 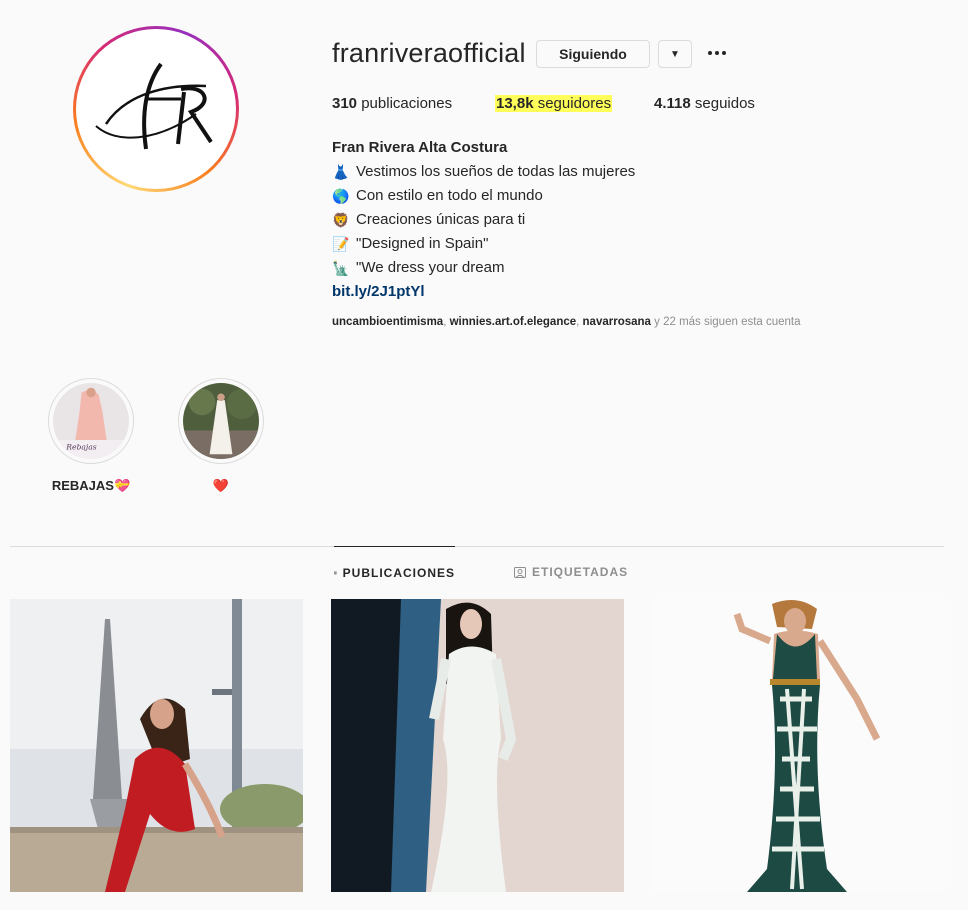 I want to click on bio-line: 🗽 "We dress your dream, so click(x=483, y=268).